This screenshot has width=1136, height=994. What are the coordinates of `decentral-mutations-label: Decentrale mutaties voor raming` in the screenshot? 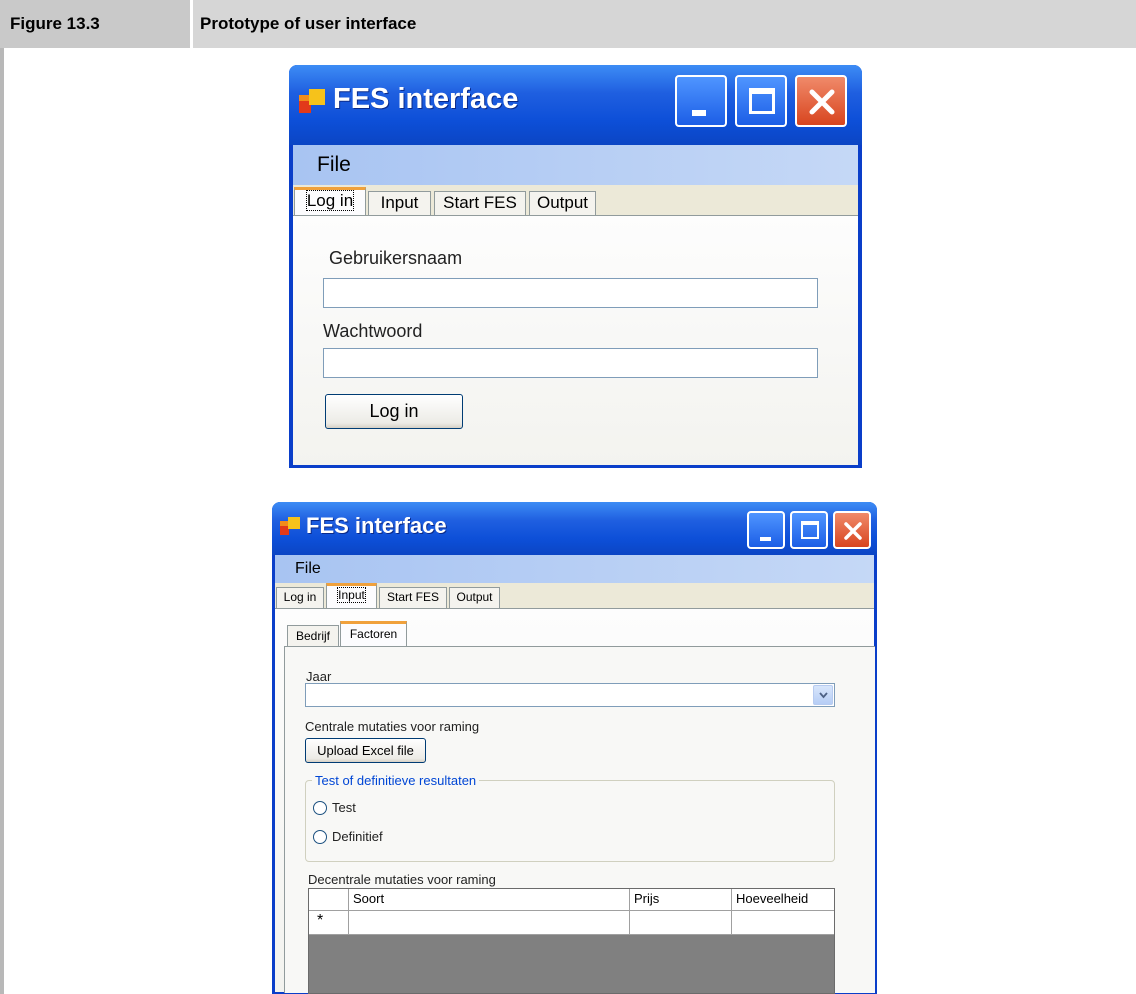 It's located at (402, 879).